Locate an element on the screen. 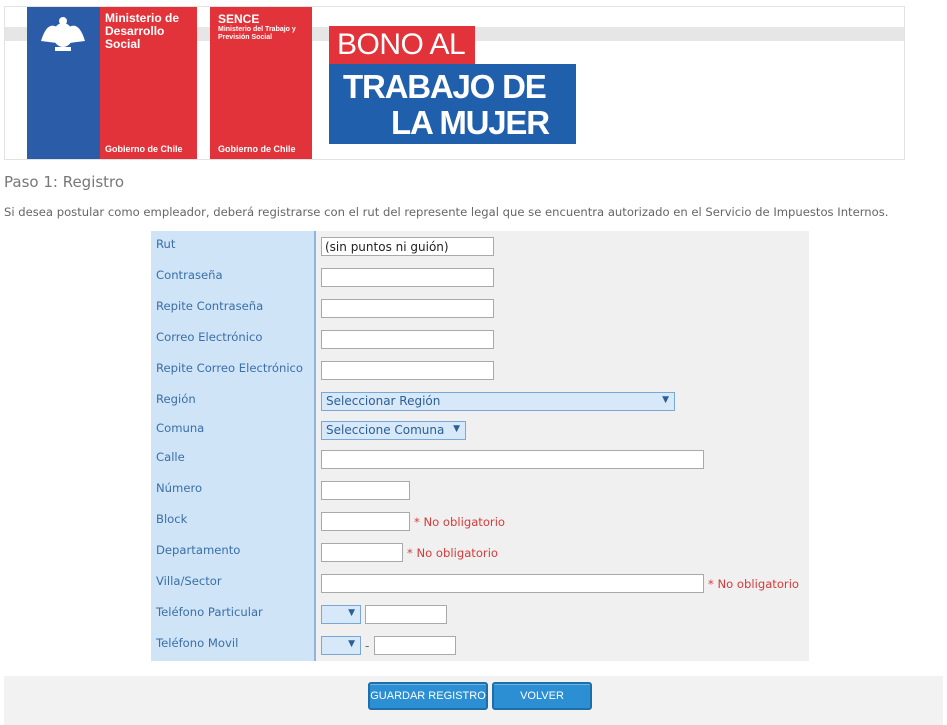 The width and height of the screenshot is (947, 725). page-title: Paso 1: Registro is located at coordinates (64, 182).